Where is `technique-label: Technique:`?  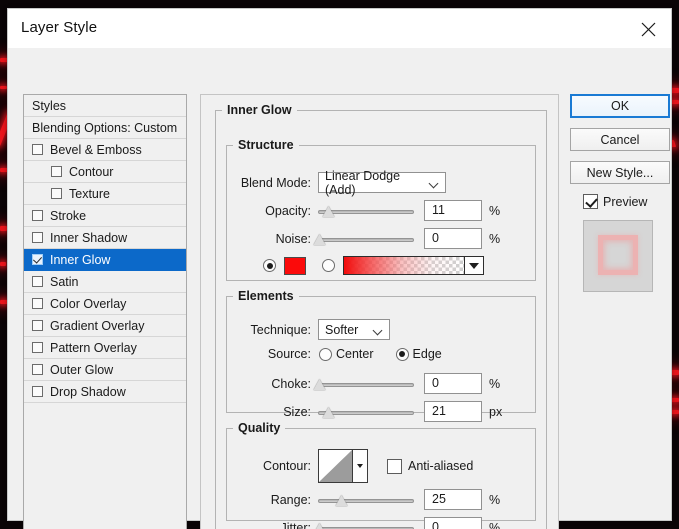 technique-label: Technique: is located at coordinates (280, 329).